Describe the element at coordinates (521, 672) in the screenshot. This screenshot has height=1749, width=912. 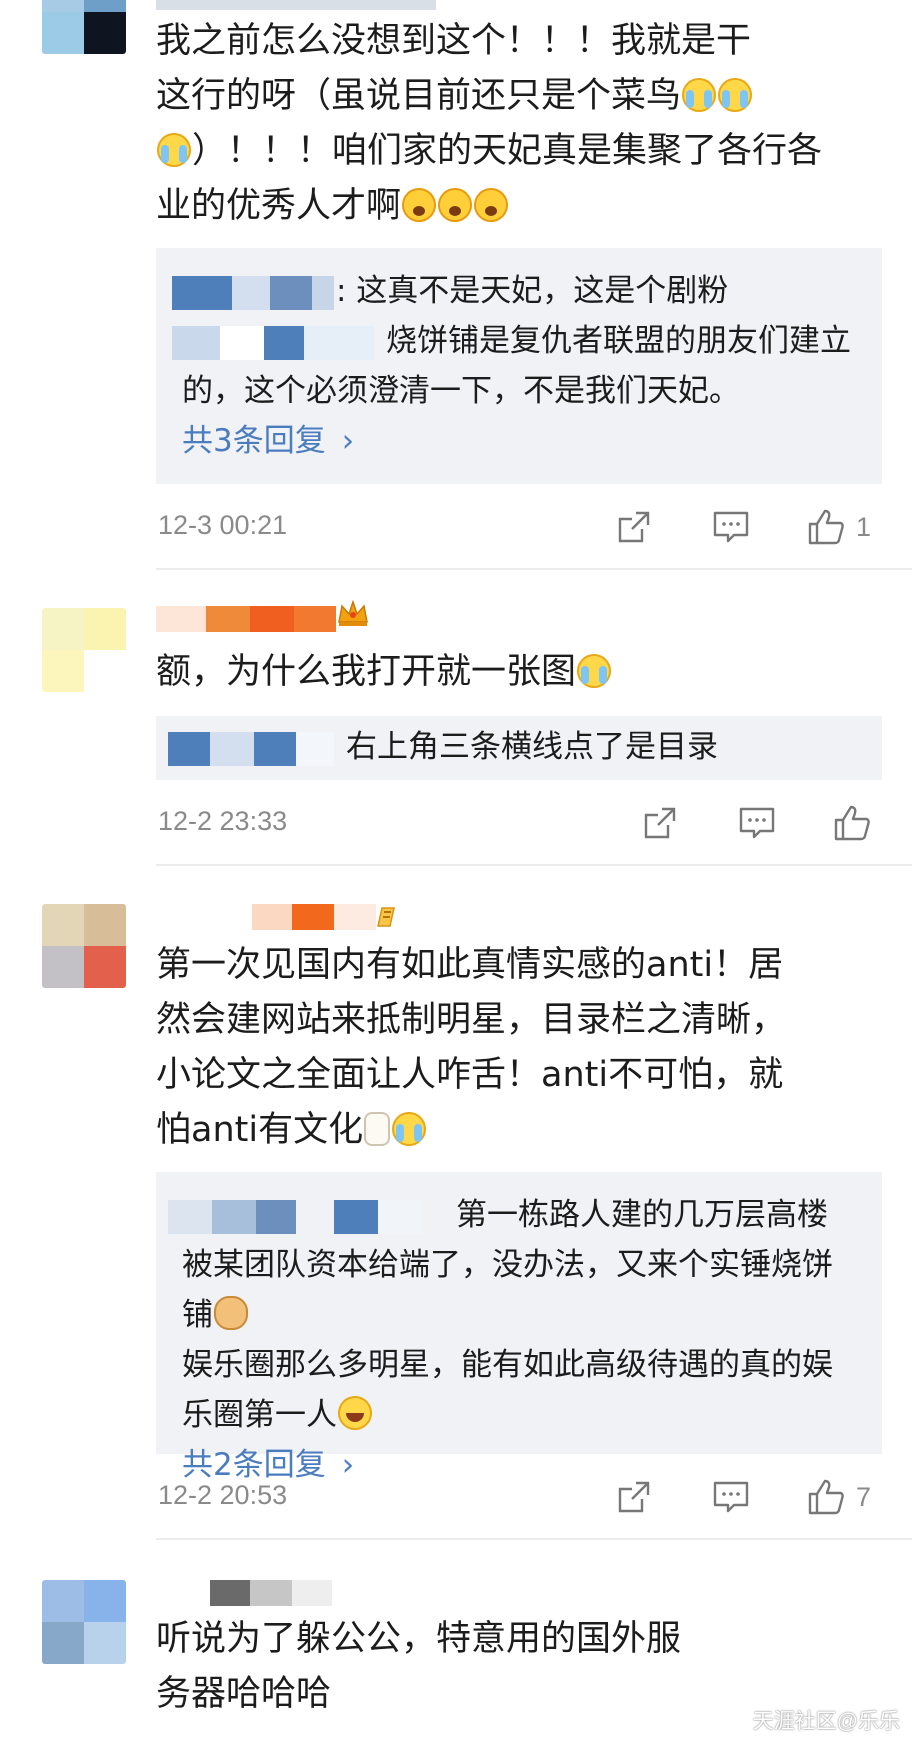
I see `comment-text: 额，为什么我打开就一张图` at that location.